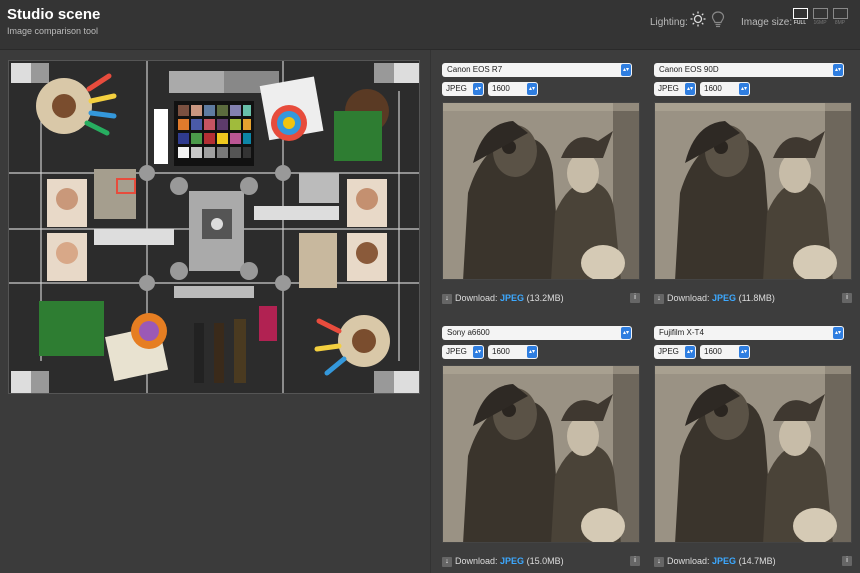 The image size is (860, 573). What do you see at coordinates (718, 19) in the screenshot?
I see `lightbulb-icon` at bounding box center [718, 19].